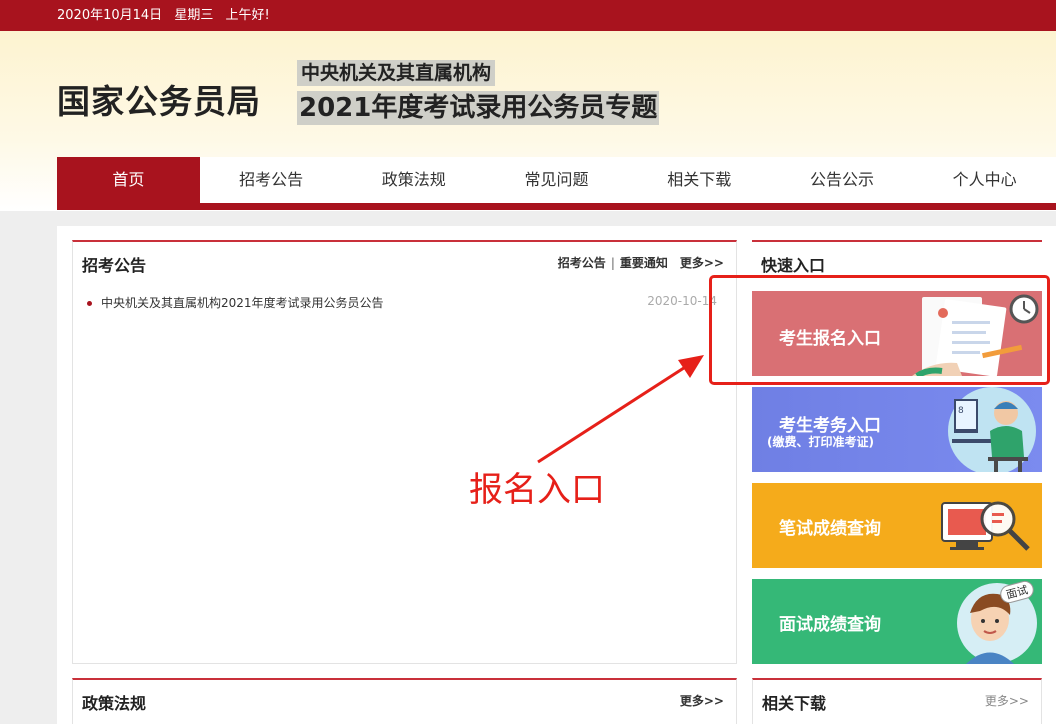 The width and height of the screenshot is (1056, 724). I want to click on list-item: 中央机关及其直属机构2021年度考试录用公务员公告 2020-10-14, so click(407, 302).